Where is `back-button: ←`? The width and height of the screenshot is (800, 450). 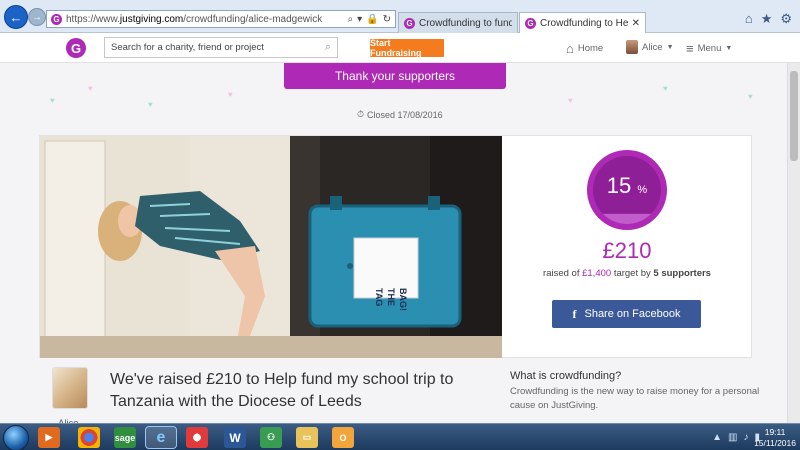 back-button: ← is located at coordinates (16, 17).